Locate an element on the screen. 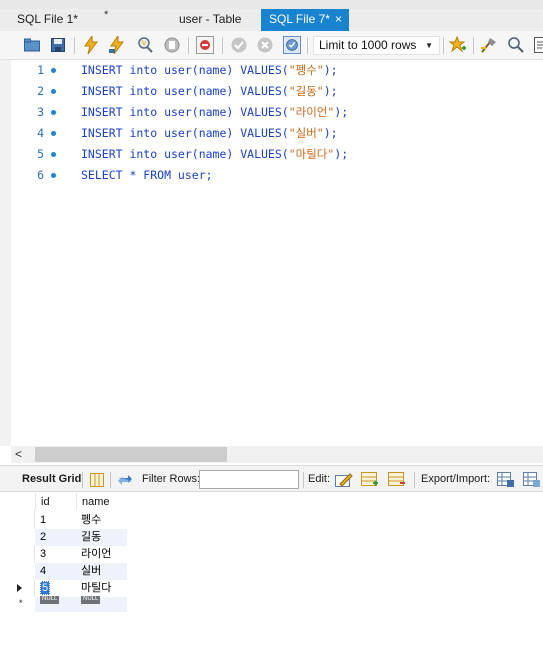  table-row: 1 펭수 is located at coordinates (69, 520).